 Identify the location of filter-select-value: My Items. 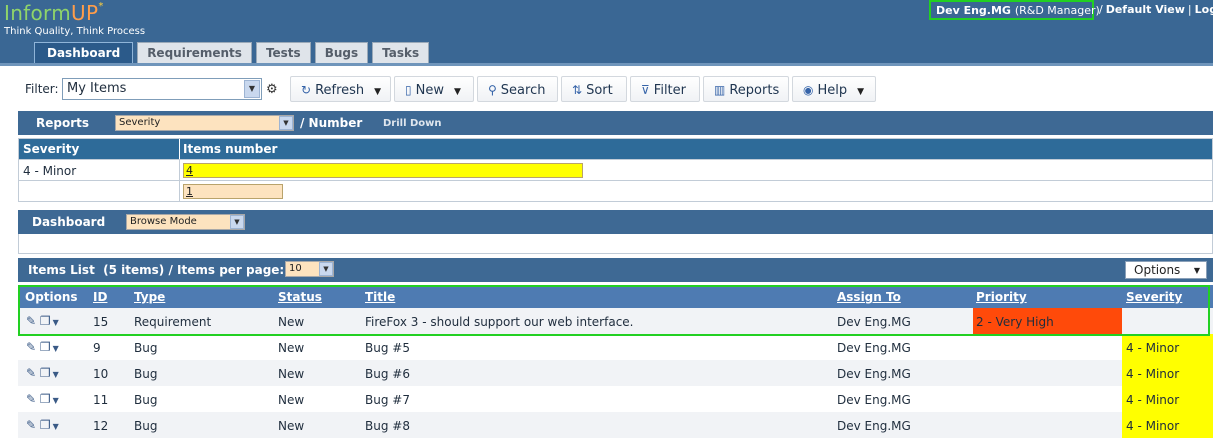
(97, 88).